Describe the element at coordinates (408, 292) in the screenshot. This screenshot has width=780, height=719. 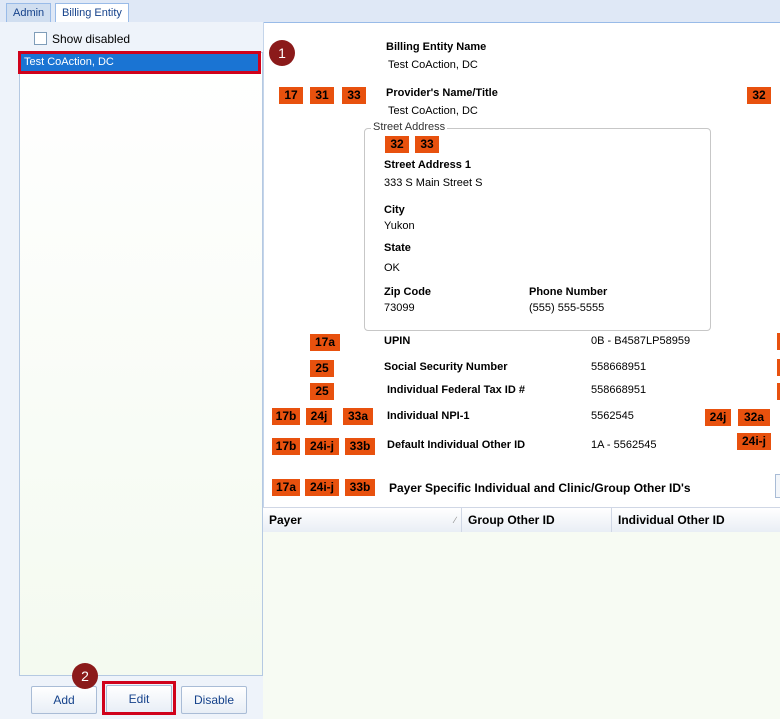
I see `zip-label: Zip Code` at that location.